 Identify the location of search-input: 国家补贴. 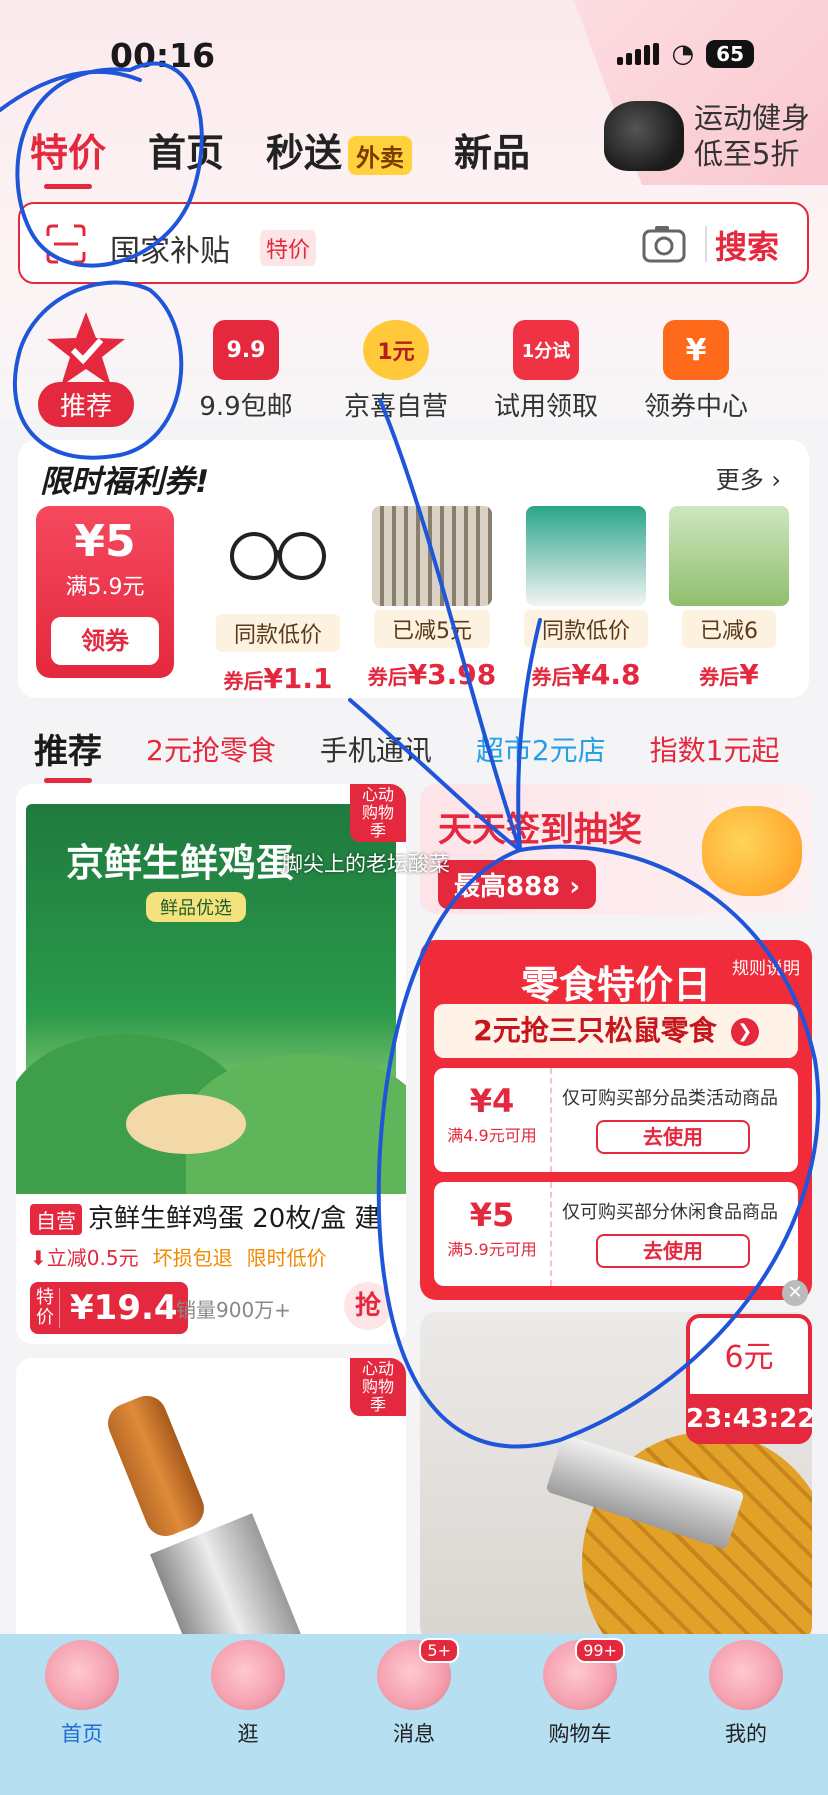
(170, 248).